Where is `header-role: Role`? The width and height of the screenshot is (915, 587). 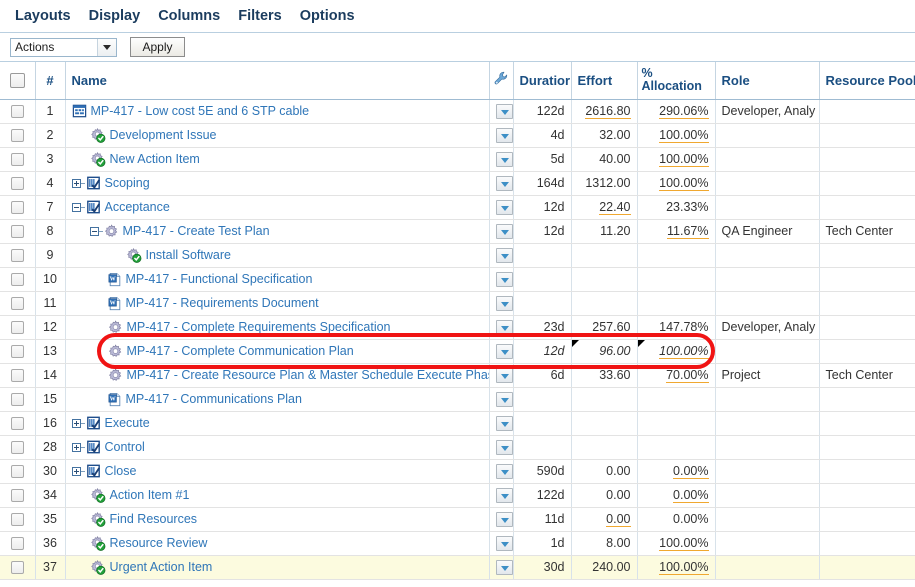 header-role: Role is located at coordinates (767, 81).